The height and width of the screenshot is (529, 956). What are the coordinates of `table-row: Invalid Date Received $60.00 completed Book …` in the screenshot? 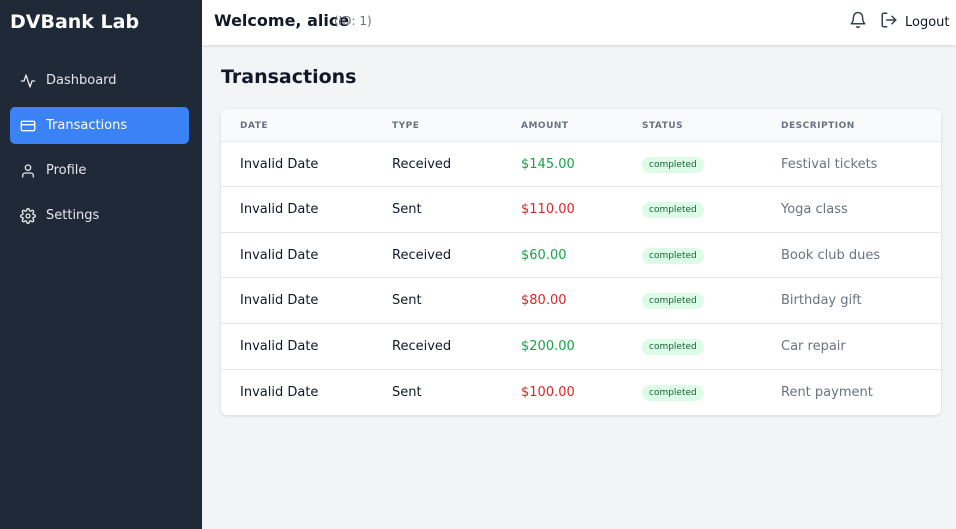 It's located at (581, 255).